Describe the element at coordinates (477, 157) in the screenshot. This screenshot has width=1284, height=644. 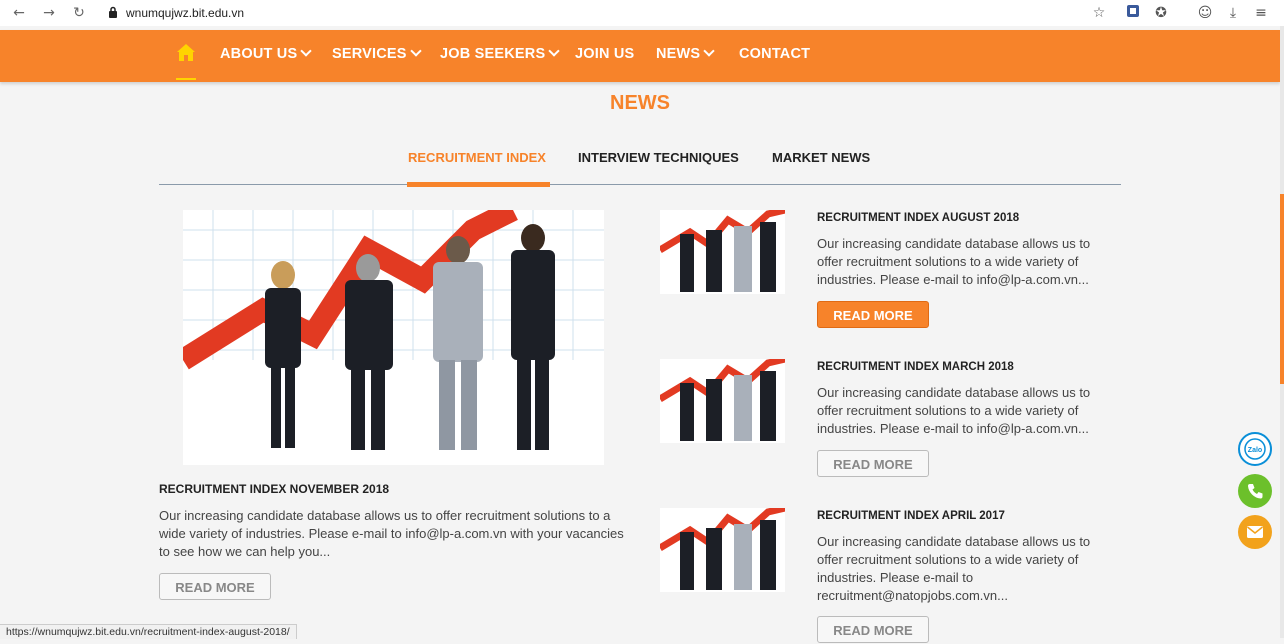
I see `tab-recruitment-index: RECRUITMENT INDEX` at that location.